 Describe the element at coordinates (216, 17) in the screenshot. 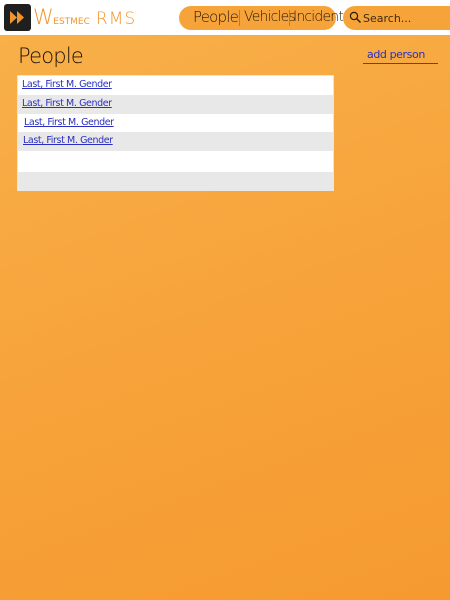

I see `nav-people: People` at that location.